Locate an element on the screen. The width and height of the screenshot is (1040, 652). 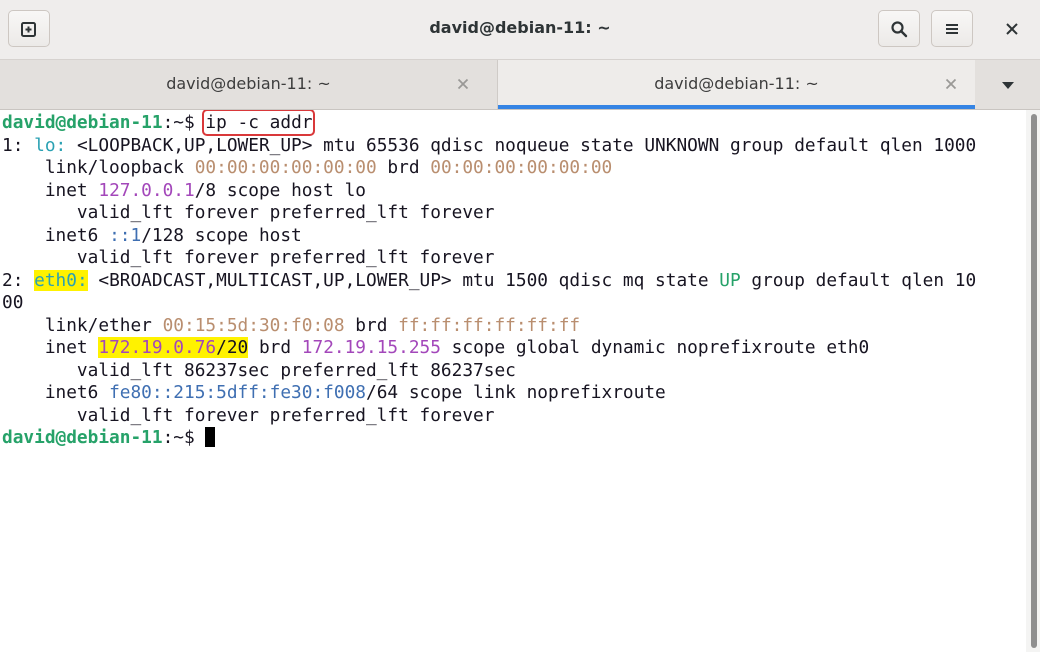
chevron-down-icon is located at coordinates (1007, 85).